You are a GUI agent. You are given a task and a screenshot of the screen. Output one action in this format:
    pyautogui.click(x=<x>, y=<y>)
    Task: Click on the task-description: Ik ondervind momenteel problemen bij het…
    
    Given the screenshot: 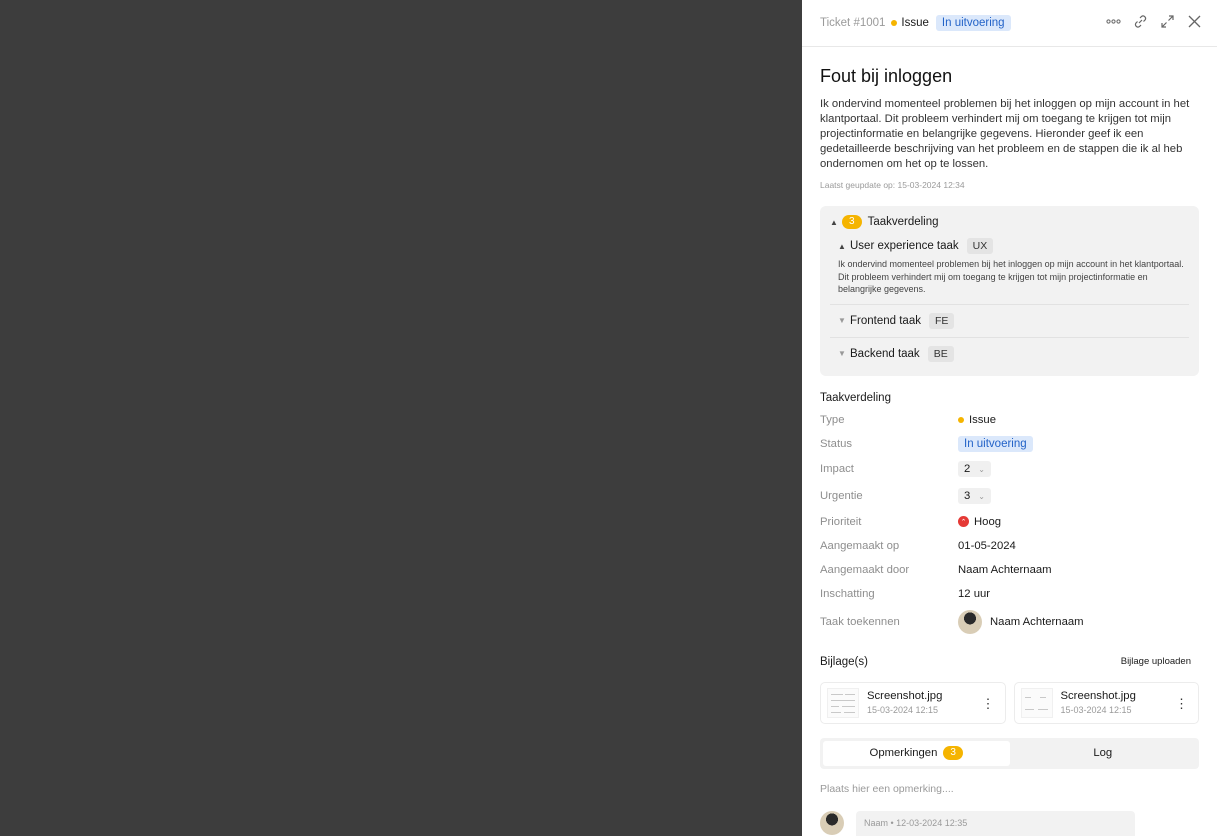 What is the action you would take?
    pyautogui.click(x=1011, y=276)
    